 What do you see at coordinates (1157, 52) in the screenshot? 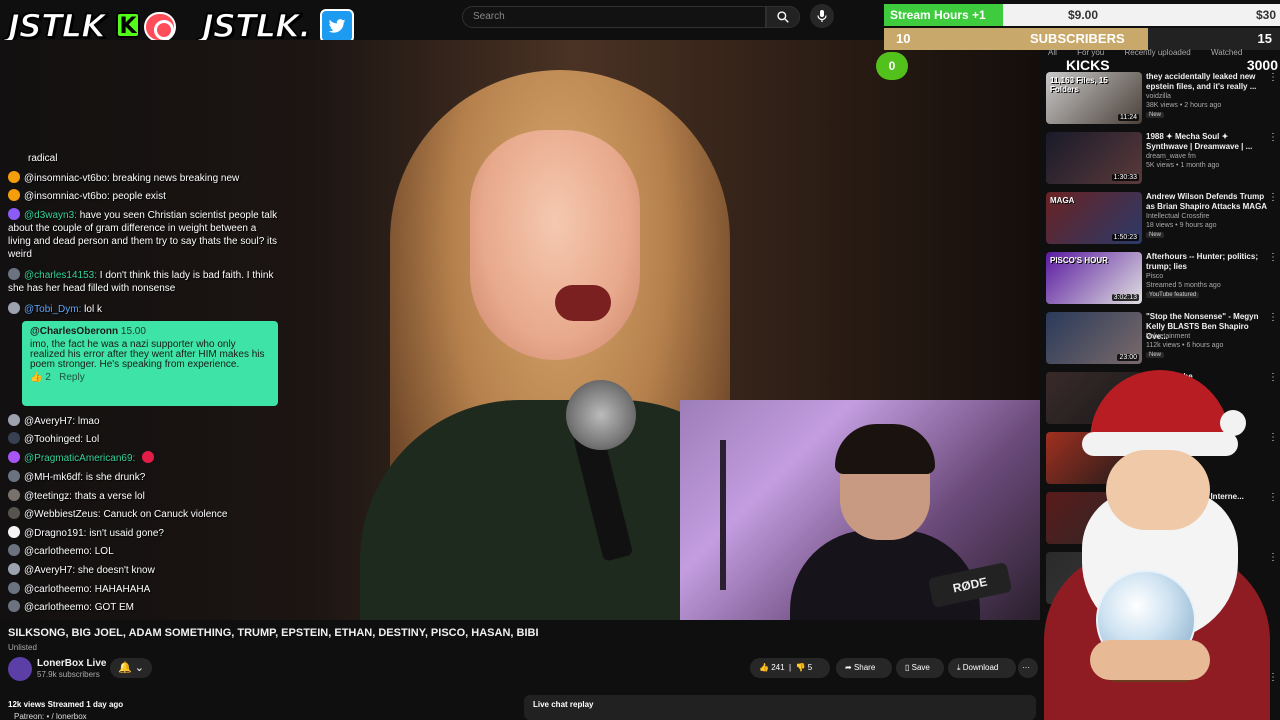
I see `chip-recently-uploaded: Recently uploaded` at bounding box center [1157, 52].